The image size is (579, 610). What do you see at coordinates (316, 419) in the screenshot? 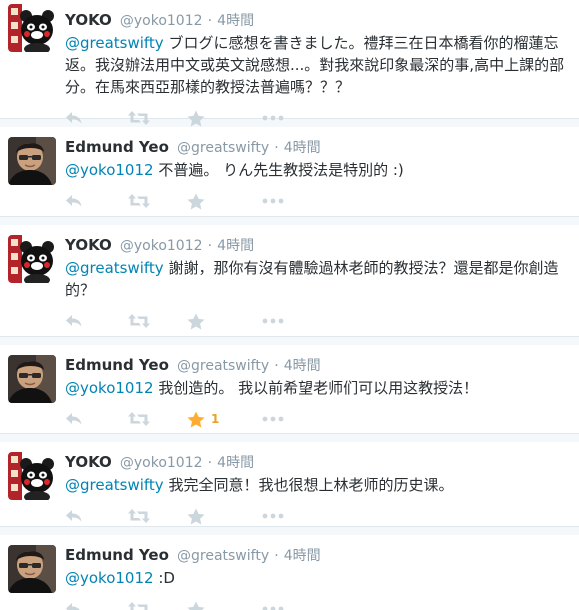
I see `tweet-actions: 1` at bounding box center [316, 419].